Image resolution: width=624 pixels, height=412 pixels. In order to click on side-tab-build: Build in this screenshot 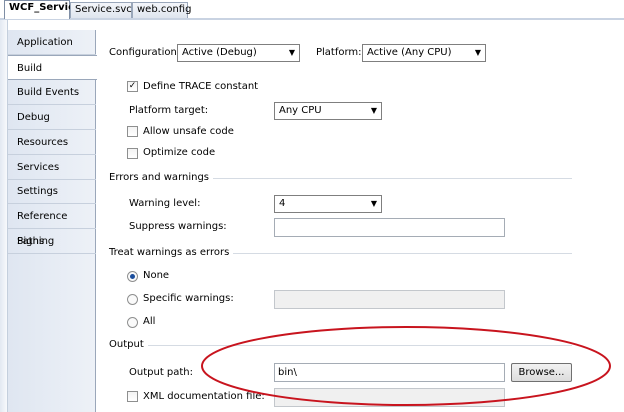, I will do `click(52, 67)`.